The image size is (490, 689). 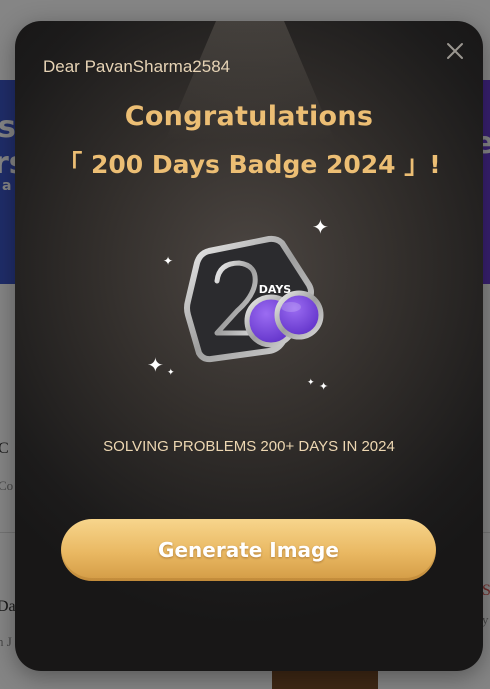 I want to click on badge-hexagon-icon: DAYS, so click(x=254, y=299).